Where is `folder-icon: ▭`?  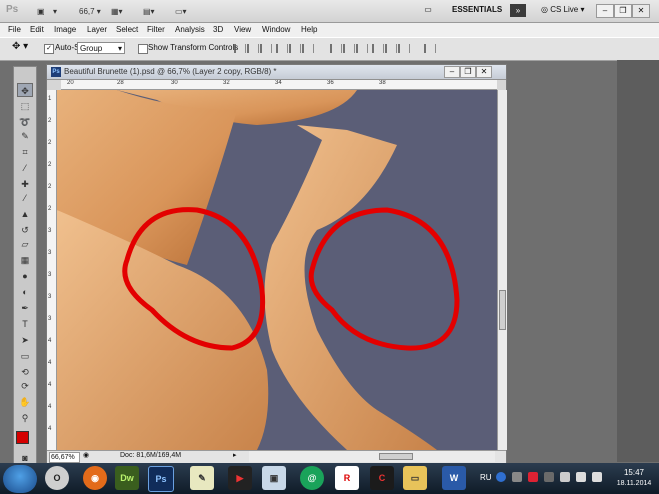
folder-icon: ▭ is located at coordinates (415, 478).